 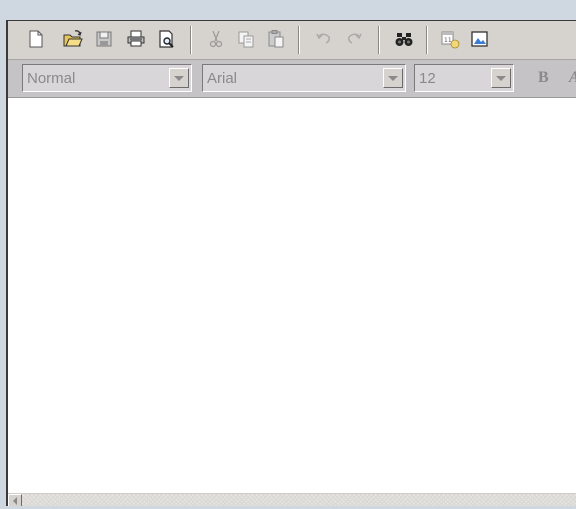 What do you see at coordinates (304, 78) in the screenshot?
I see `font-family-select: Arial` at bounding box center [304, 78].